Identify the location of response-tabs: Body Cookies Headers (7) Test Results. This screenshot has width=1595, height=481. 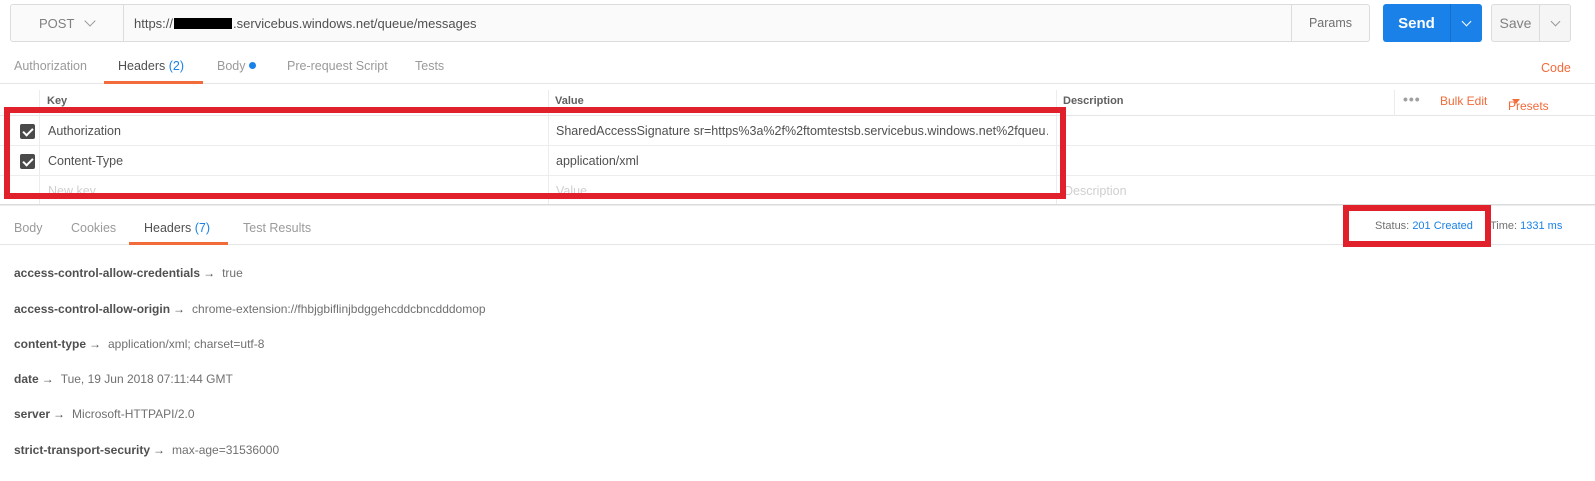
(797, 227).